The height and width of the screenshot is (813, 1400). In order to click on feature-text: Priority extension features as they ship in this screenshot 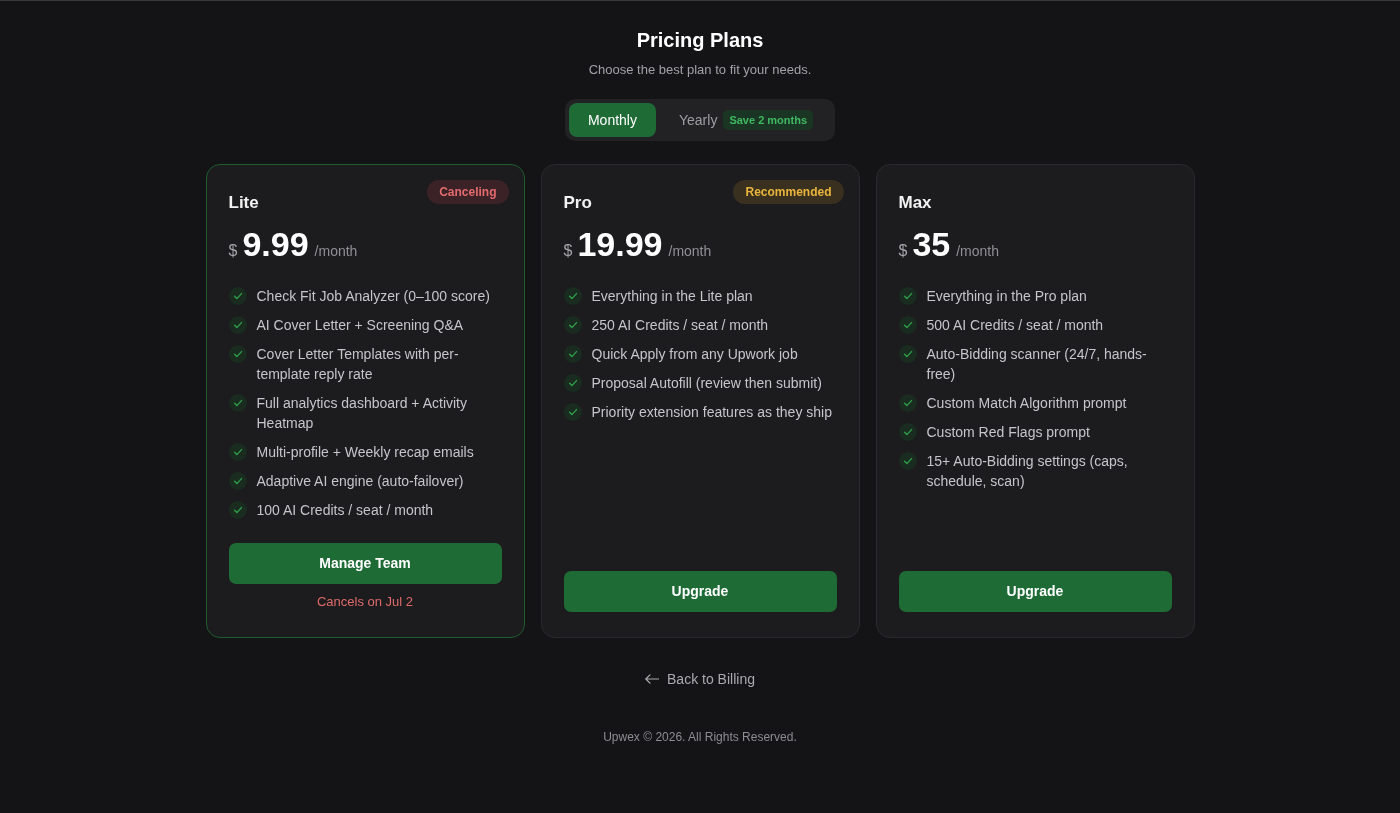, I will do `click(711, 412)`.